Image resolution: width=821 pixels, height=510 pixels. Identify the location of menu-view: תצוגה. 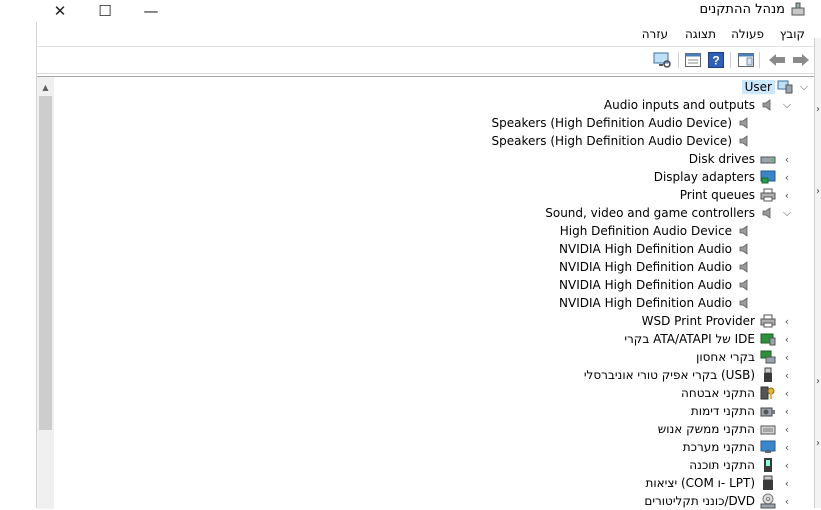
(700, 34).